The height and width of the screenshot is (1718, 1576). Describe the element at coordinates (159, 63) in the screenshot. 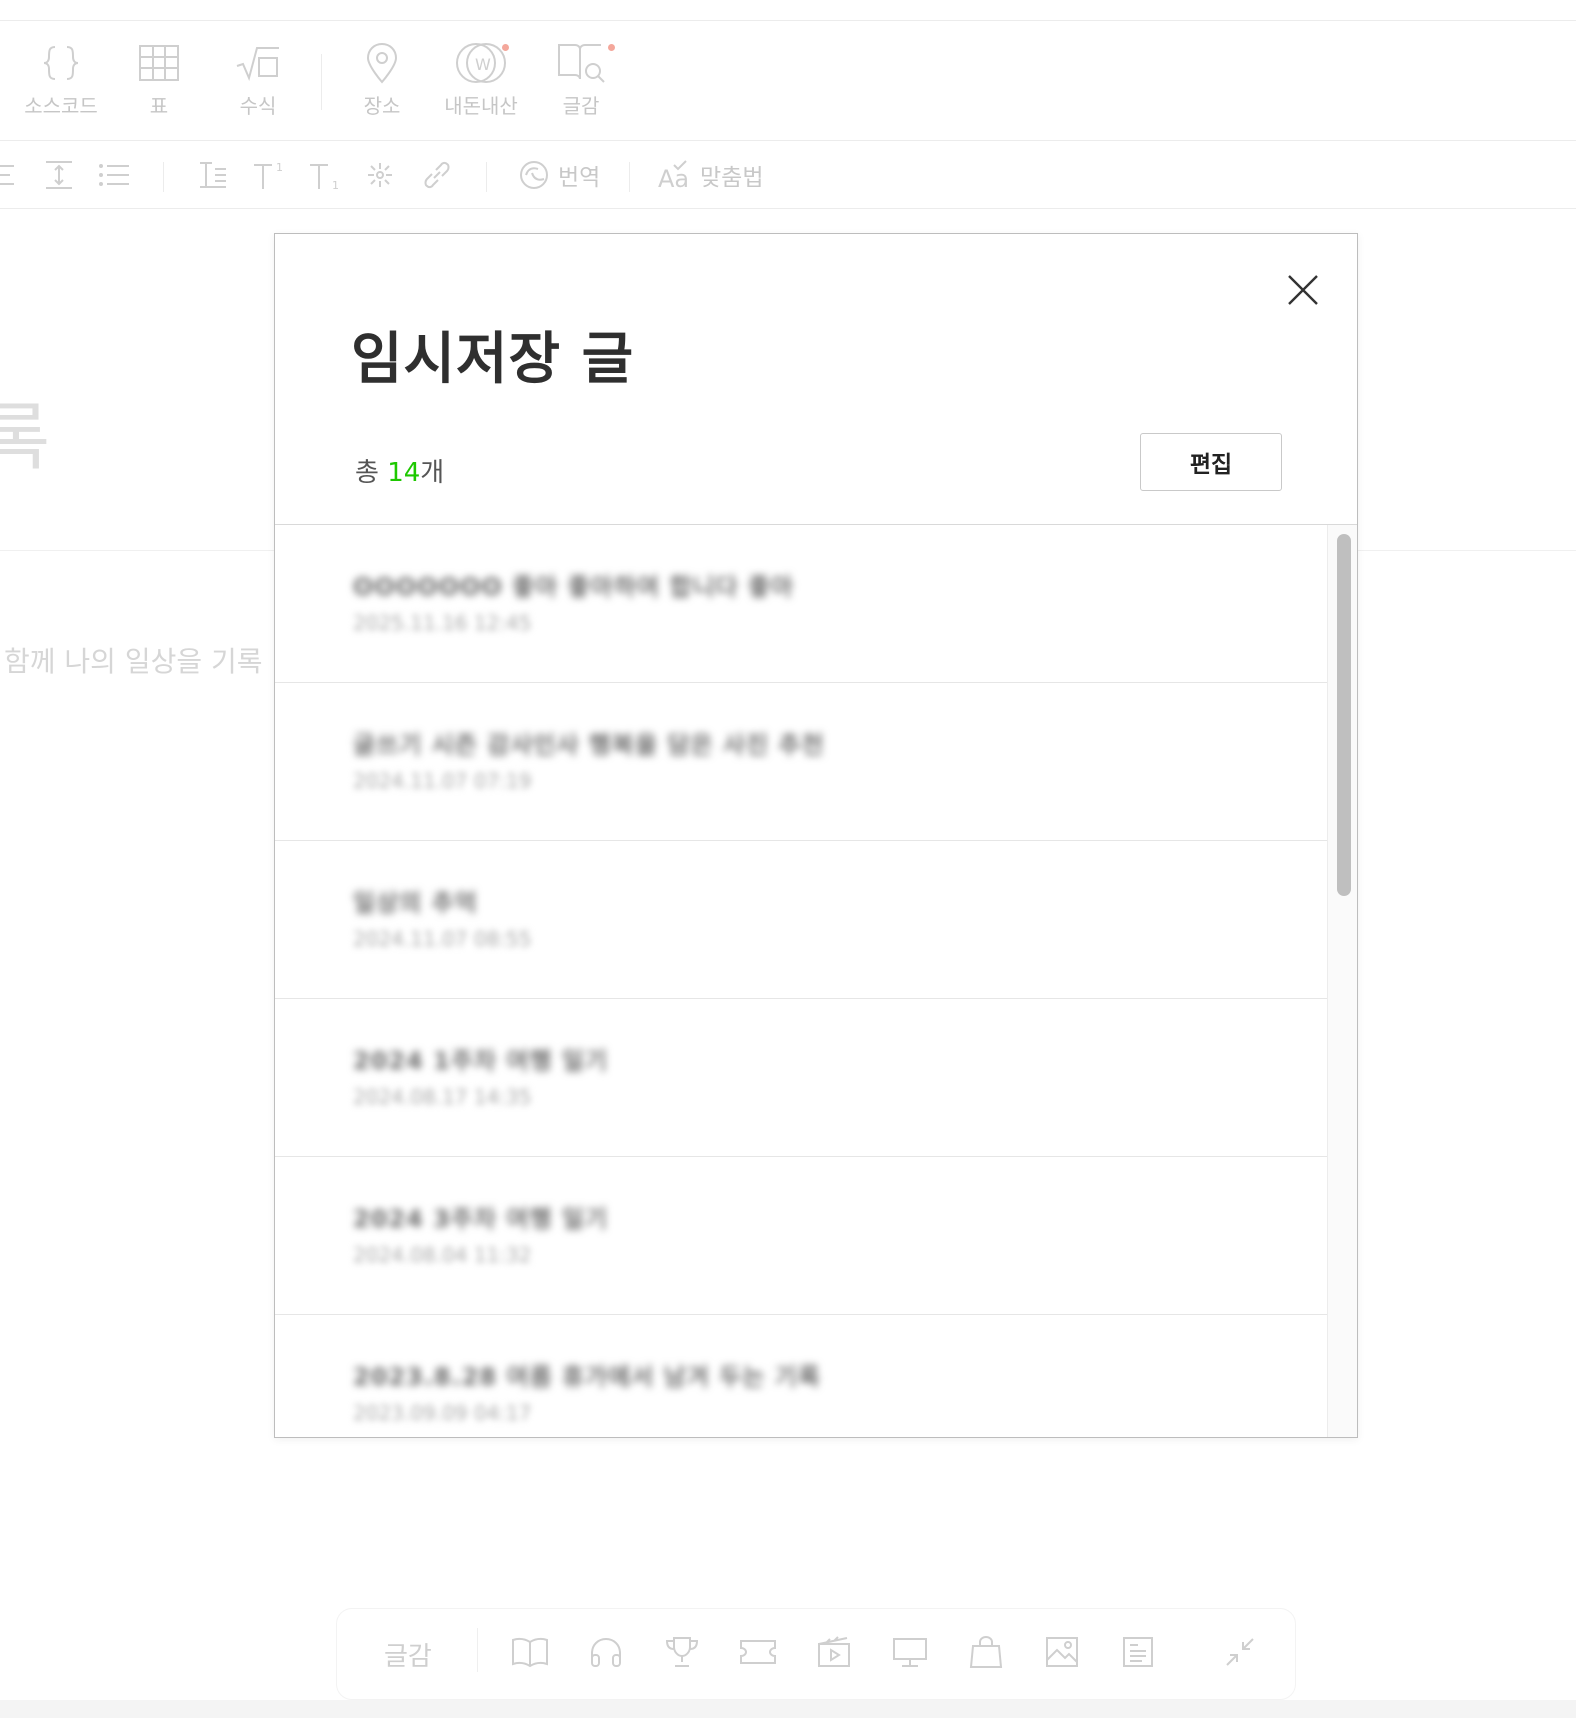

I see `table-icon` at that location.